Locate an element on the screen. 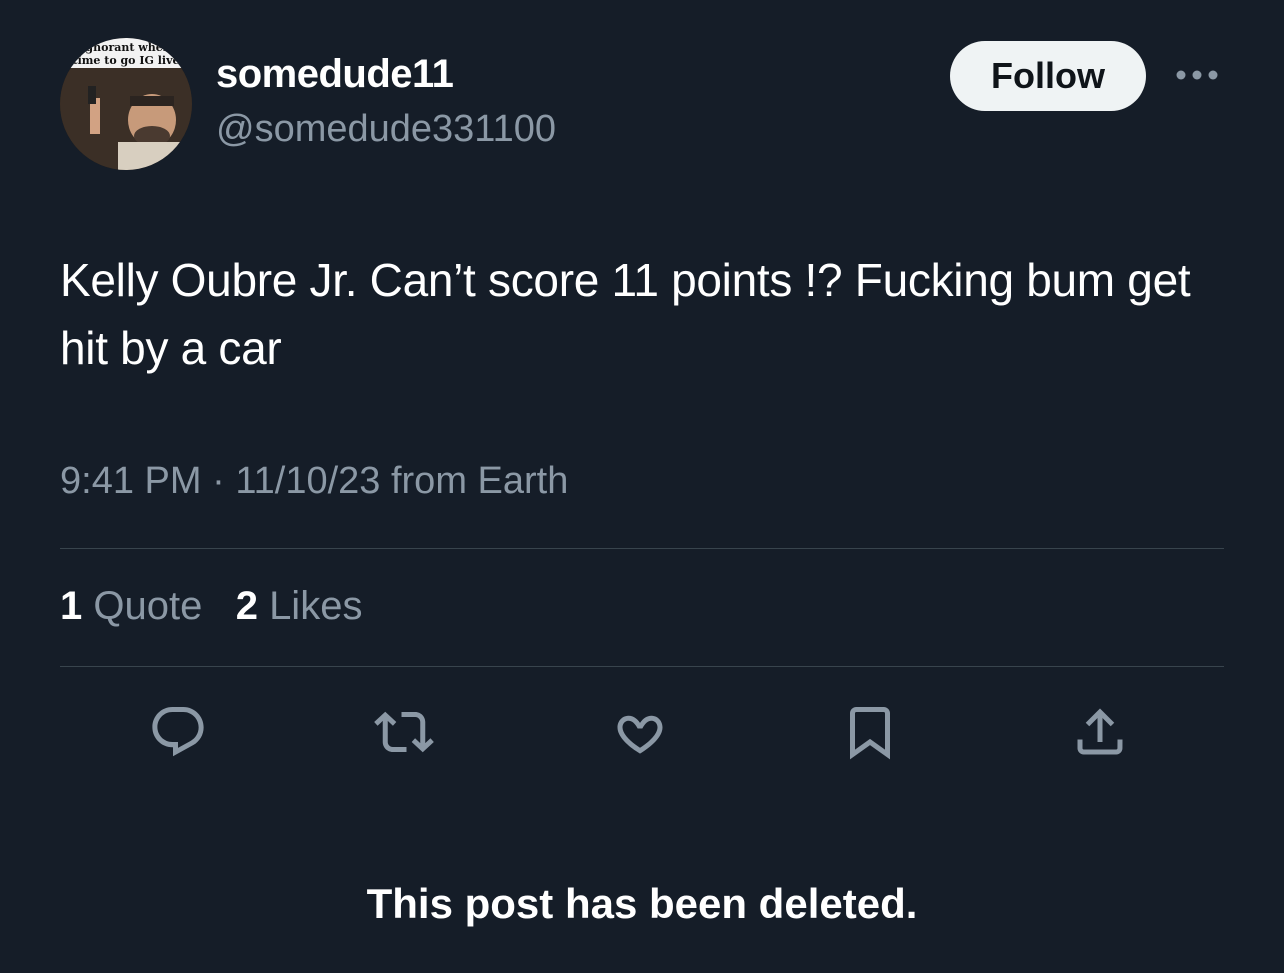 This screenshot has height=973, width=1284. svg-text: ignorant when is located at coordinates (126, 47).